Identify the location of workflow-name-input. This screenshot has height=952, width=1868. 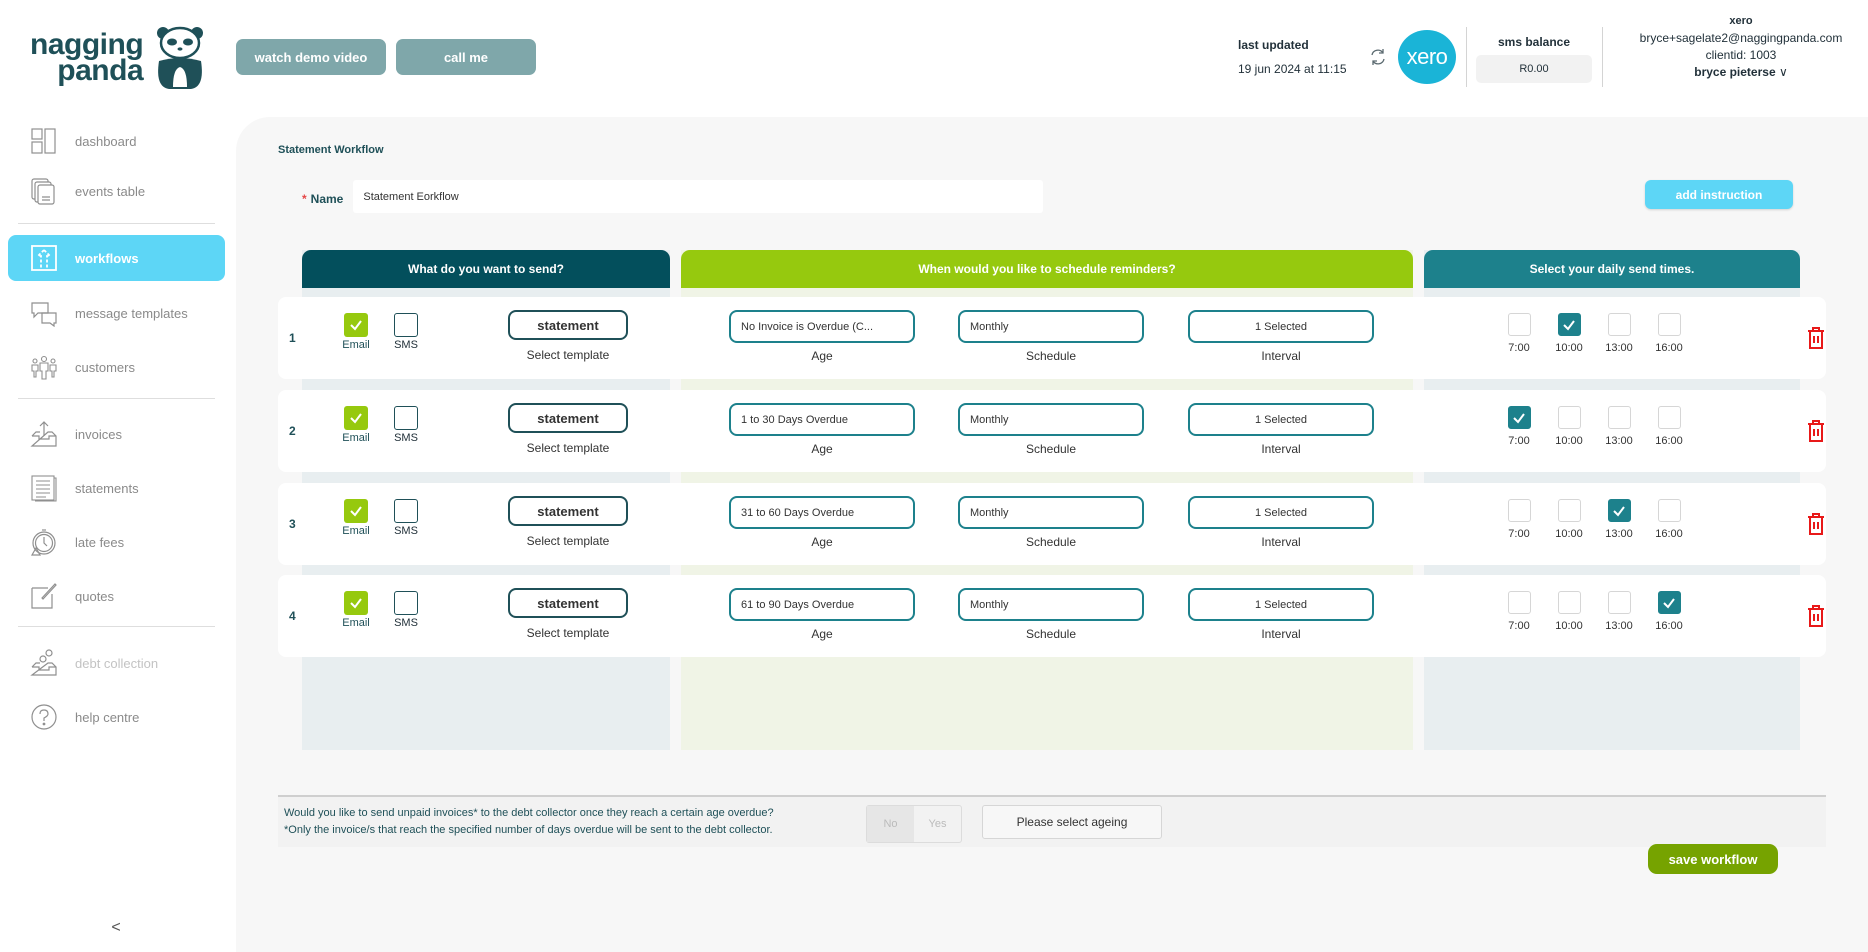
(698, 196).